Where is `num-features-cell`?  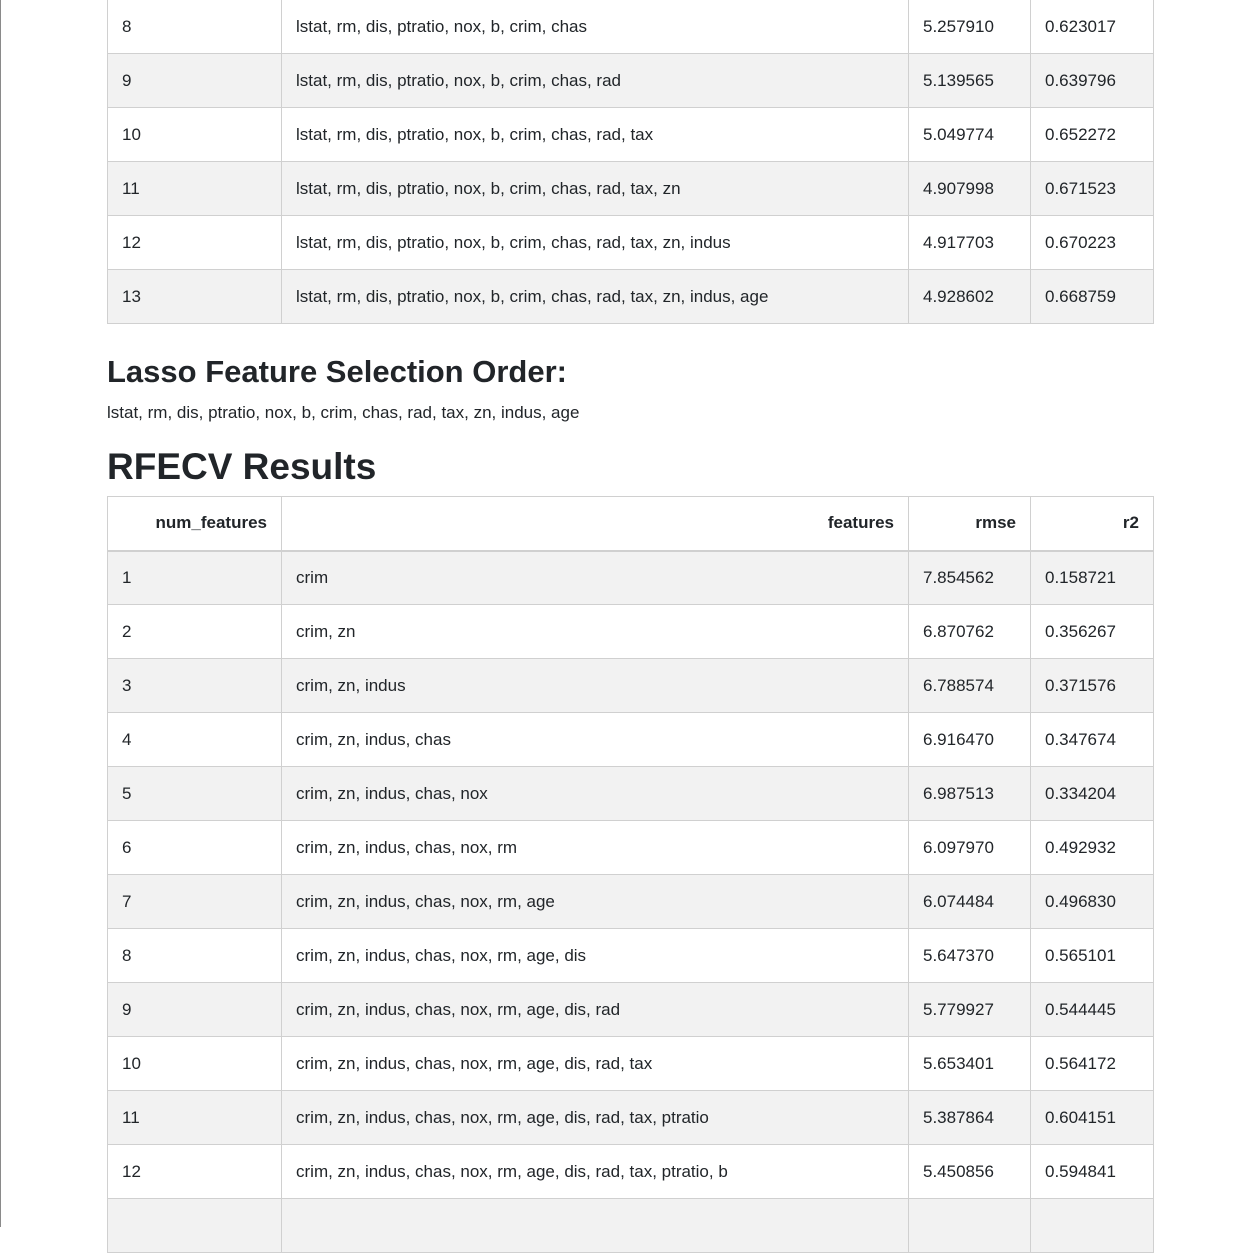
num-features-cell is located at coordinates (194, 1225).